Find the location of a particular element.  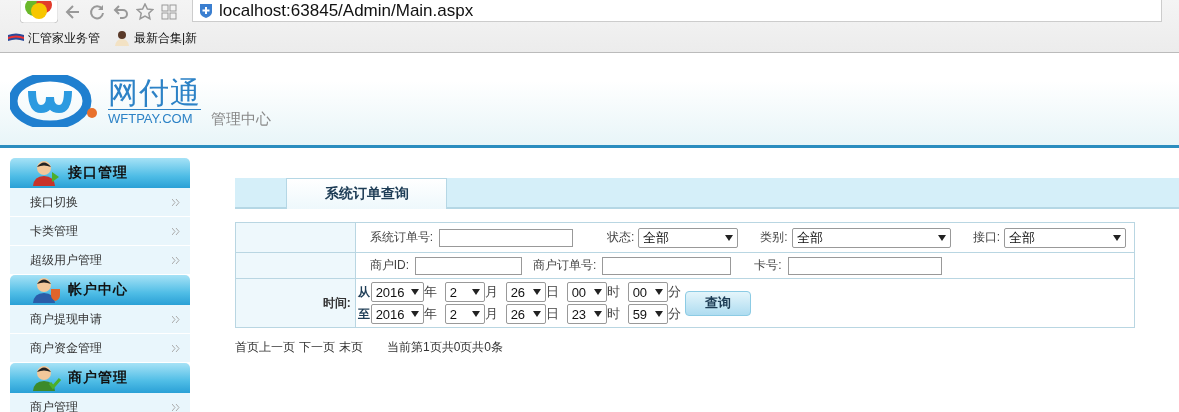

field-label: 商户ID: is located at coordinates (389, 265).